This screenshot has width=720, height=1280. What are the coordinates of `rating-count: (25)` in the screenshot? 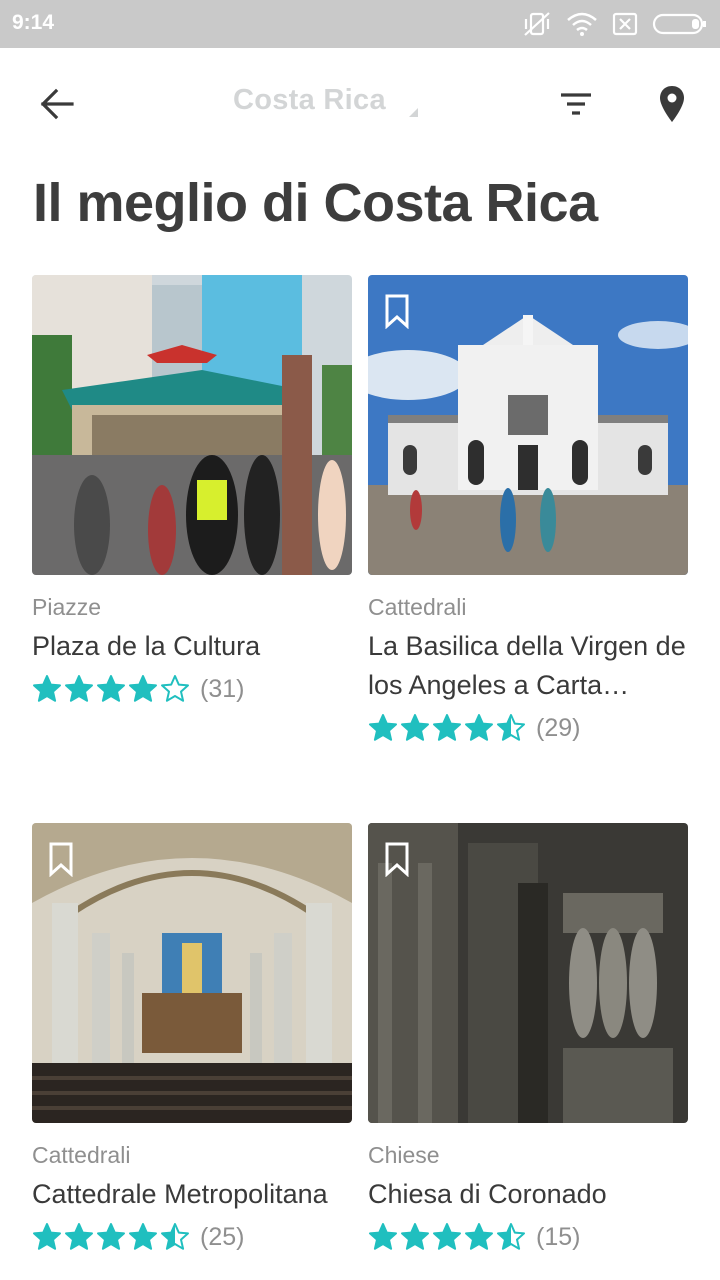 It's located at (222, 1236).